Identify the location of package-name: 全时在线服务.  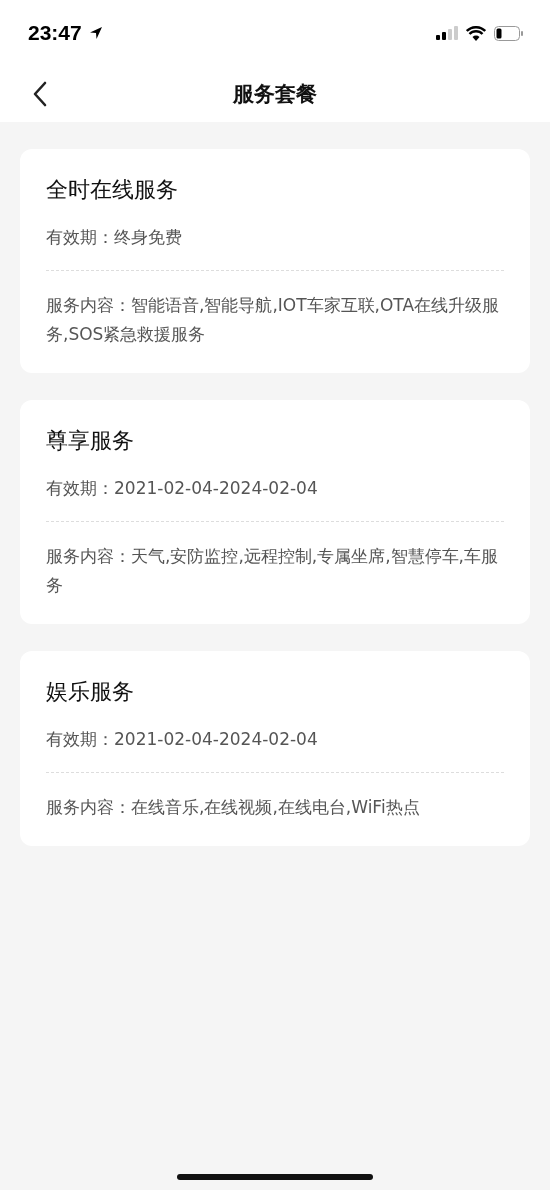
(112, 190).